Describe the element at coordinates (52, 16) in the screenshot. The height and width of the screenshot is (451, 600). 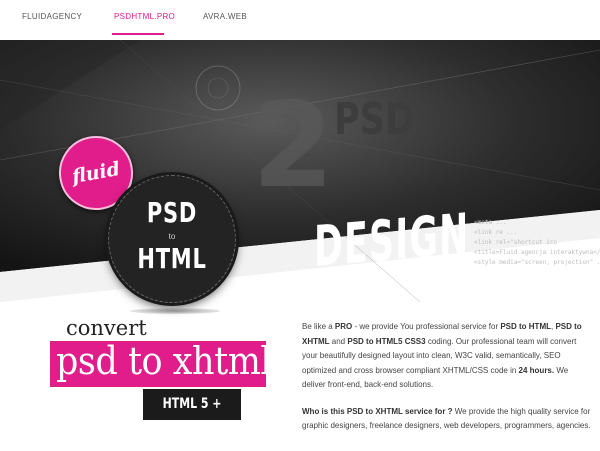
I see `nav-link-fluidagency: FLUIDAGENCY` at that location.